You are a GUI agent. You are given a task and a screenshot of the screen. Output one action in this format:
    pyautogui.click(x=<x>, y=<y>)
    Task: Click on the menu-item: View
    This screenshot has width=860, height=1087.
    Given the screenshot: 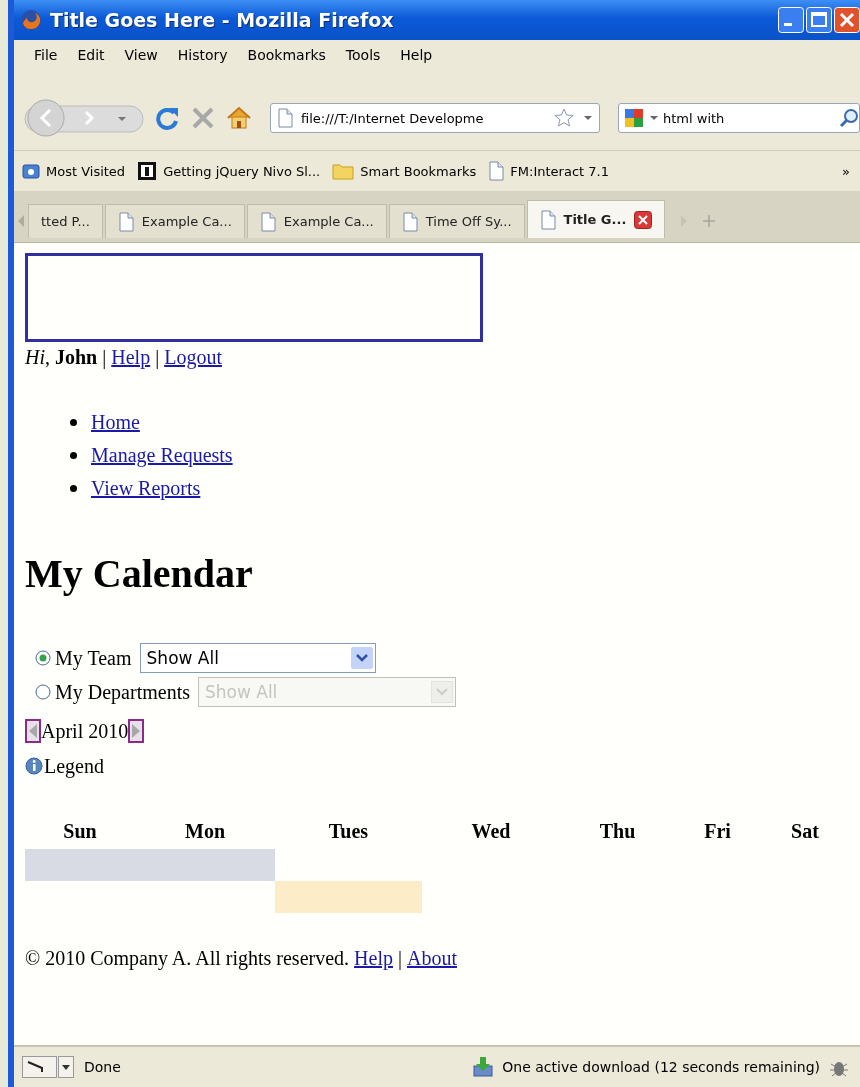 What is the action you would take?
    pyautogui.click(x=141, y=55)
    